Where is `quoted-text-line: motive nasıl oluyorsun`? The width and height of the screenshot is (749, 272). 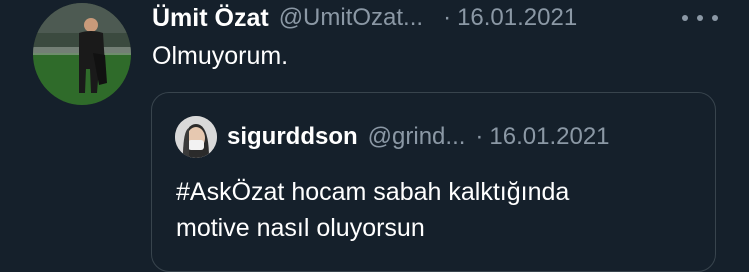 quoted-text-line: motive nasıl oluyorsun is located at coordinates (300, 228).